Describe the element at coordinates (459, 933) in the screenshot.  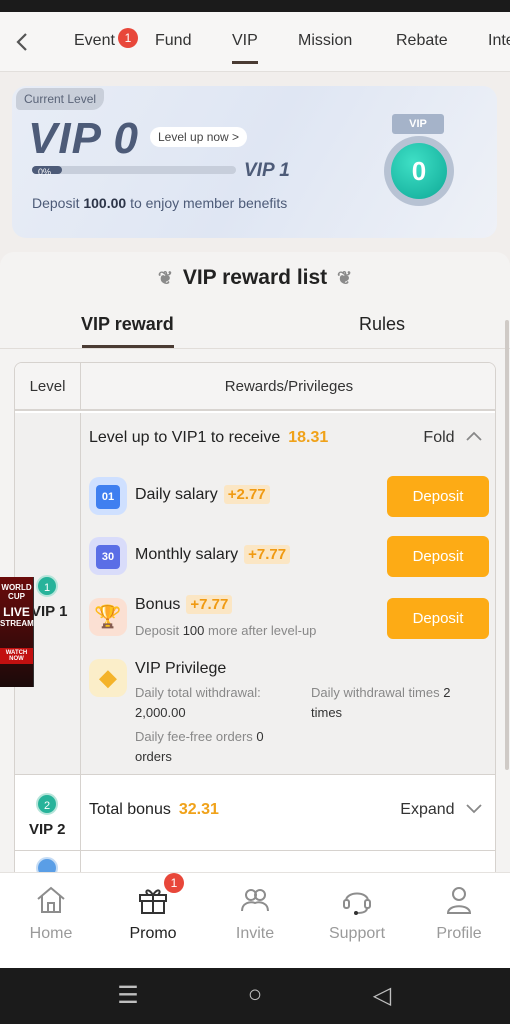
I see `nav-label: Profile` at that location.